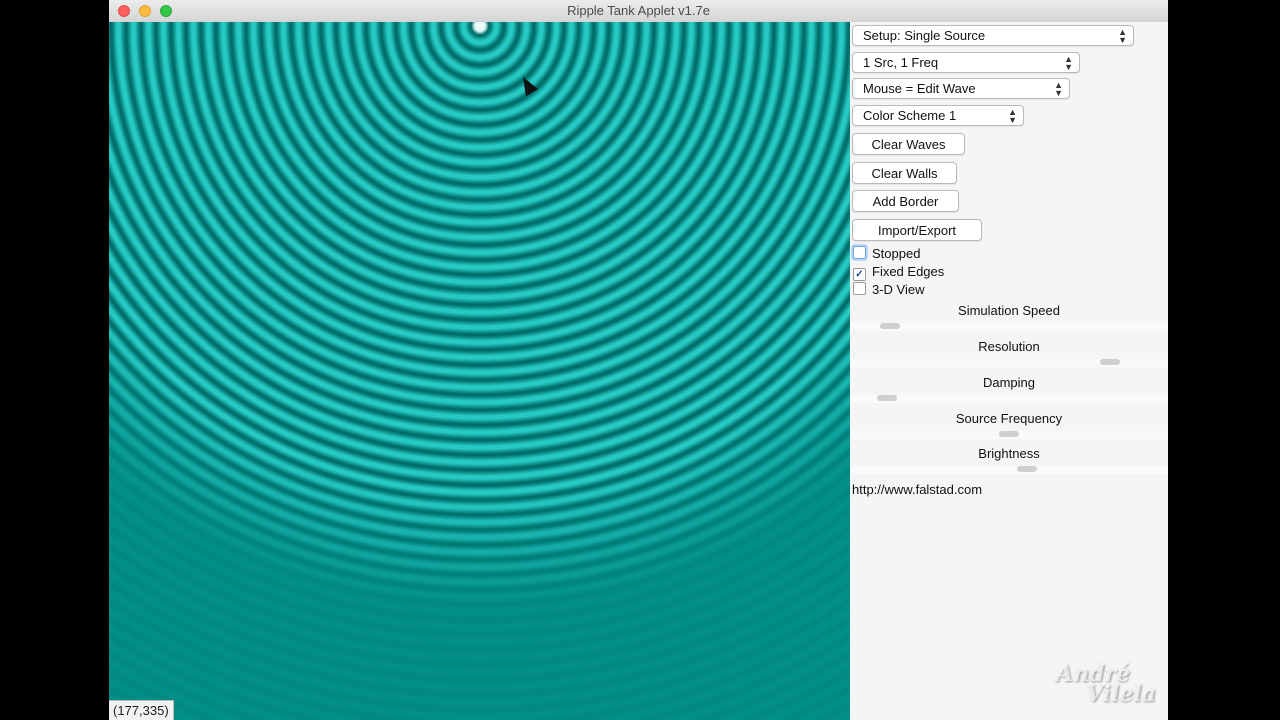 The width and height of the screenshot is (1280, 720). Describe the element at coordinates (908, 144) in the screenshot. I see `clear-waves-button: Clear Waves` at that location.